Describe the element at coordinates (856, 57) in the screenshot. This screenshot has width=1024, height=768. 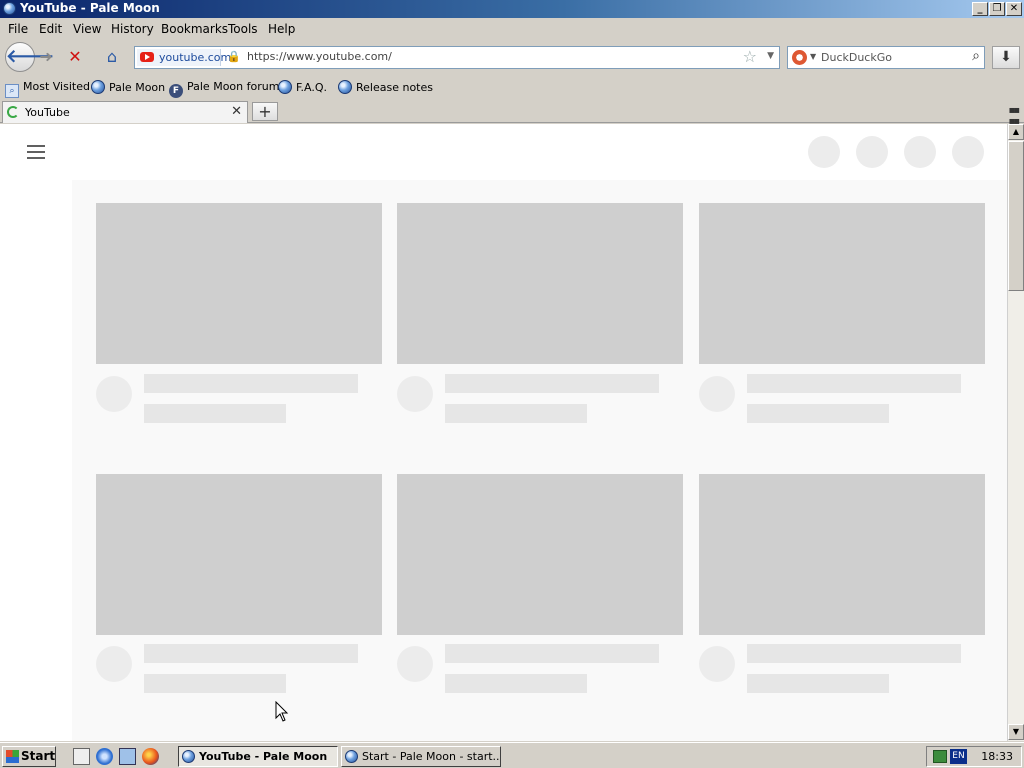
I see `search-placeholder: DuckDuckGo` at that location.